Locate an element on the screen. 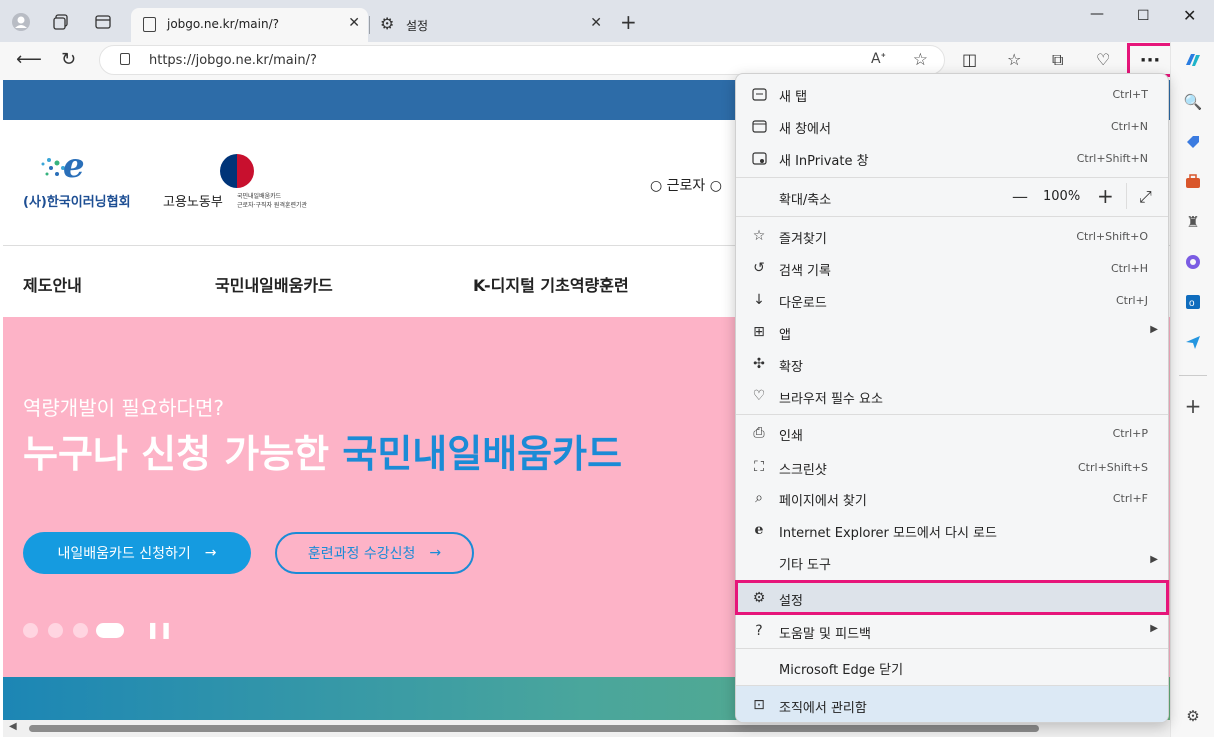  new-tab-icon is located at coordinates (759, 94).